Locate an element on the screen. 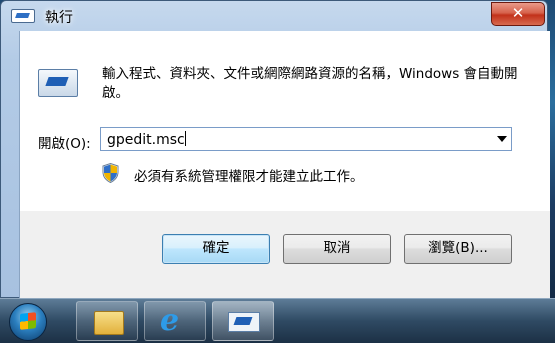 The height and width of the screenshot is (343, 555). taskbar-run-button is located at coordinates (243, 321).